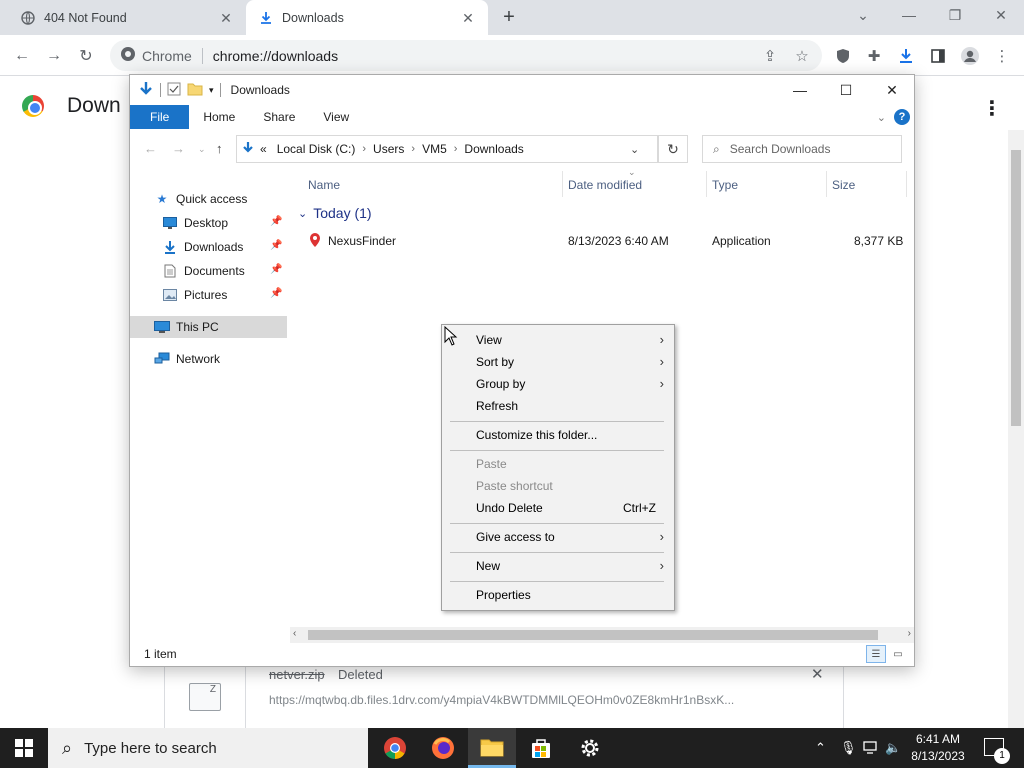 The width and height of the screenshot is (1024, 768). What do you see at coordinates (211, 90) in the screenshot?
I see `qat-dropdown-icon: ▾` at bounding box center [211, 90].